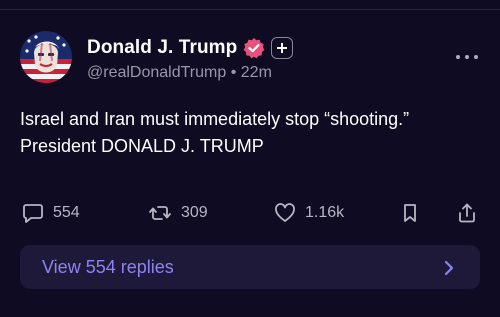 The image size is (500, 317). Describe the element at coordinates (160, 213) in the screenshot. I see `repost-icon` at that location.